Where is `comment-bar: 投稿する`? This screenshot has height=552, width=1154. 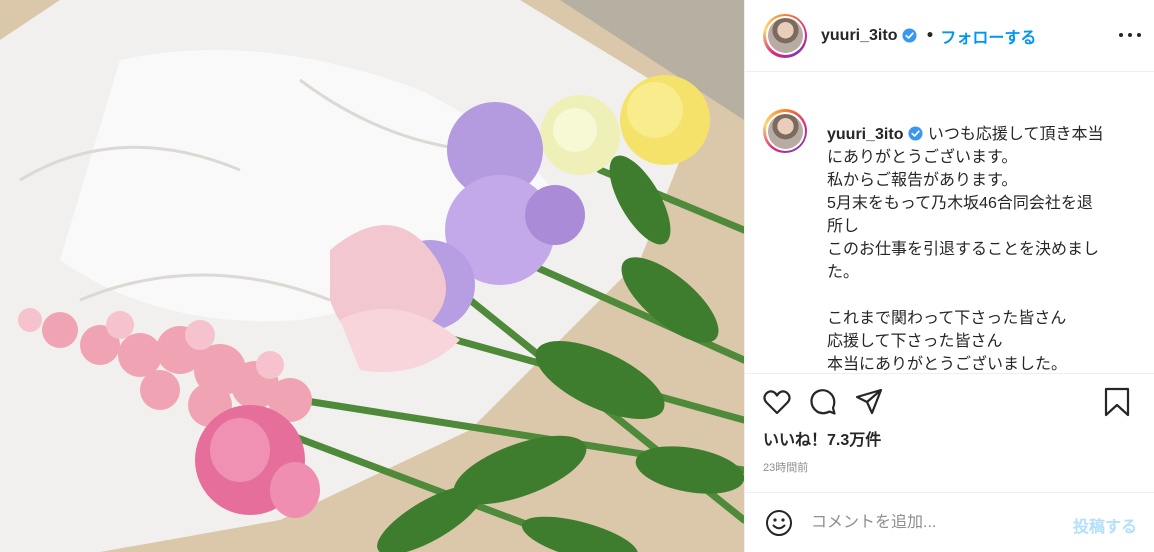 comment-bar: 投稿する is located at coordinates (949, 522).